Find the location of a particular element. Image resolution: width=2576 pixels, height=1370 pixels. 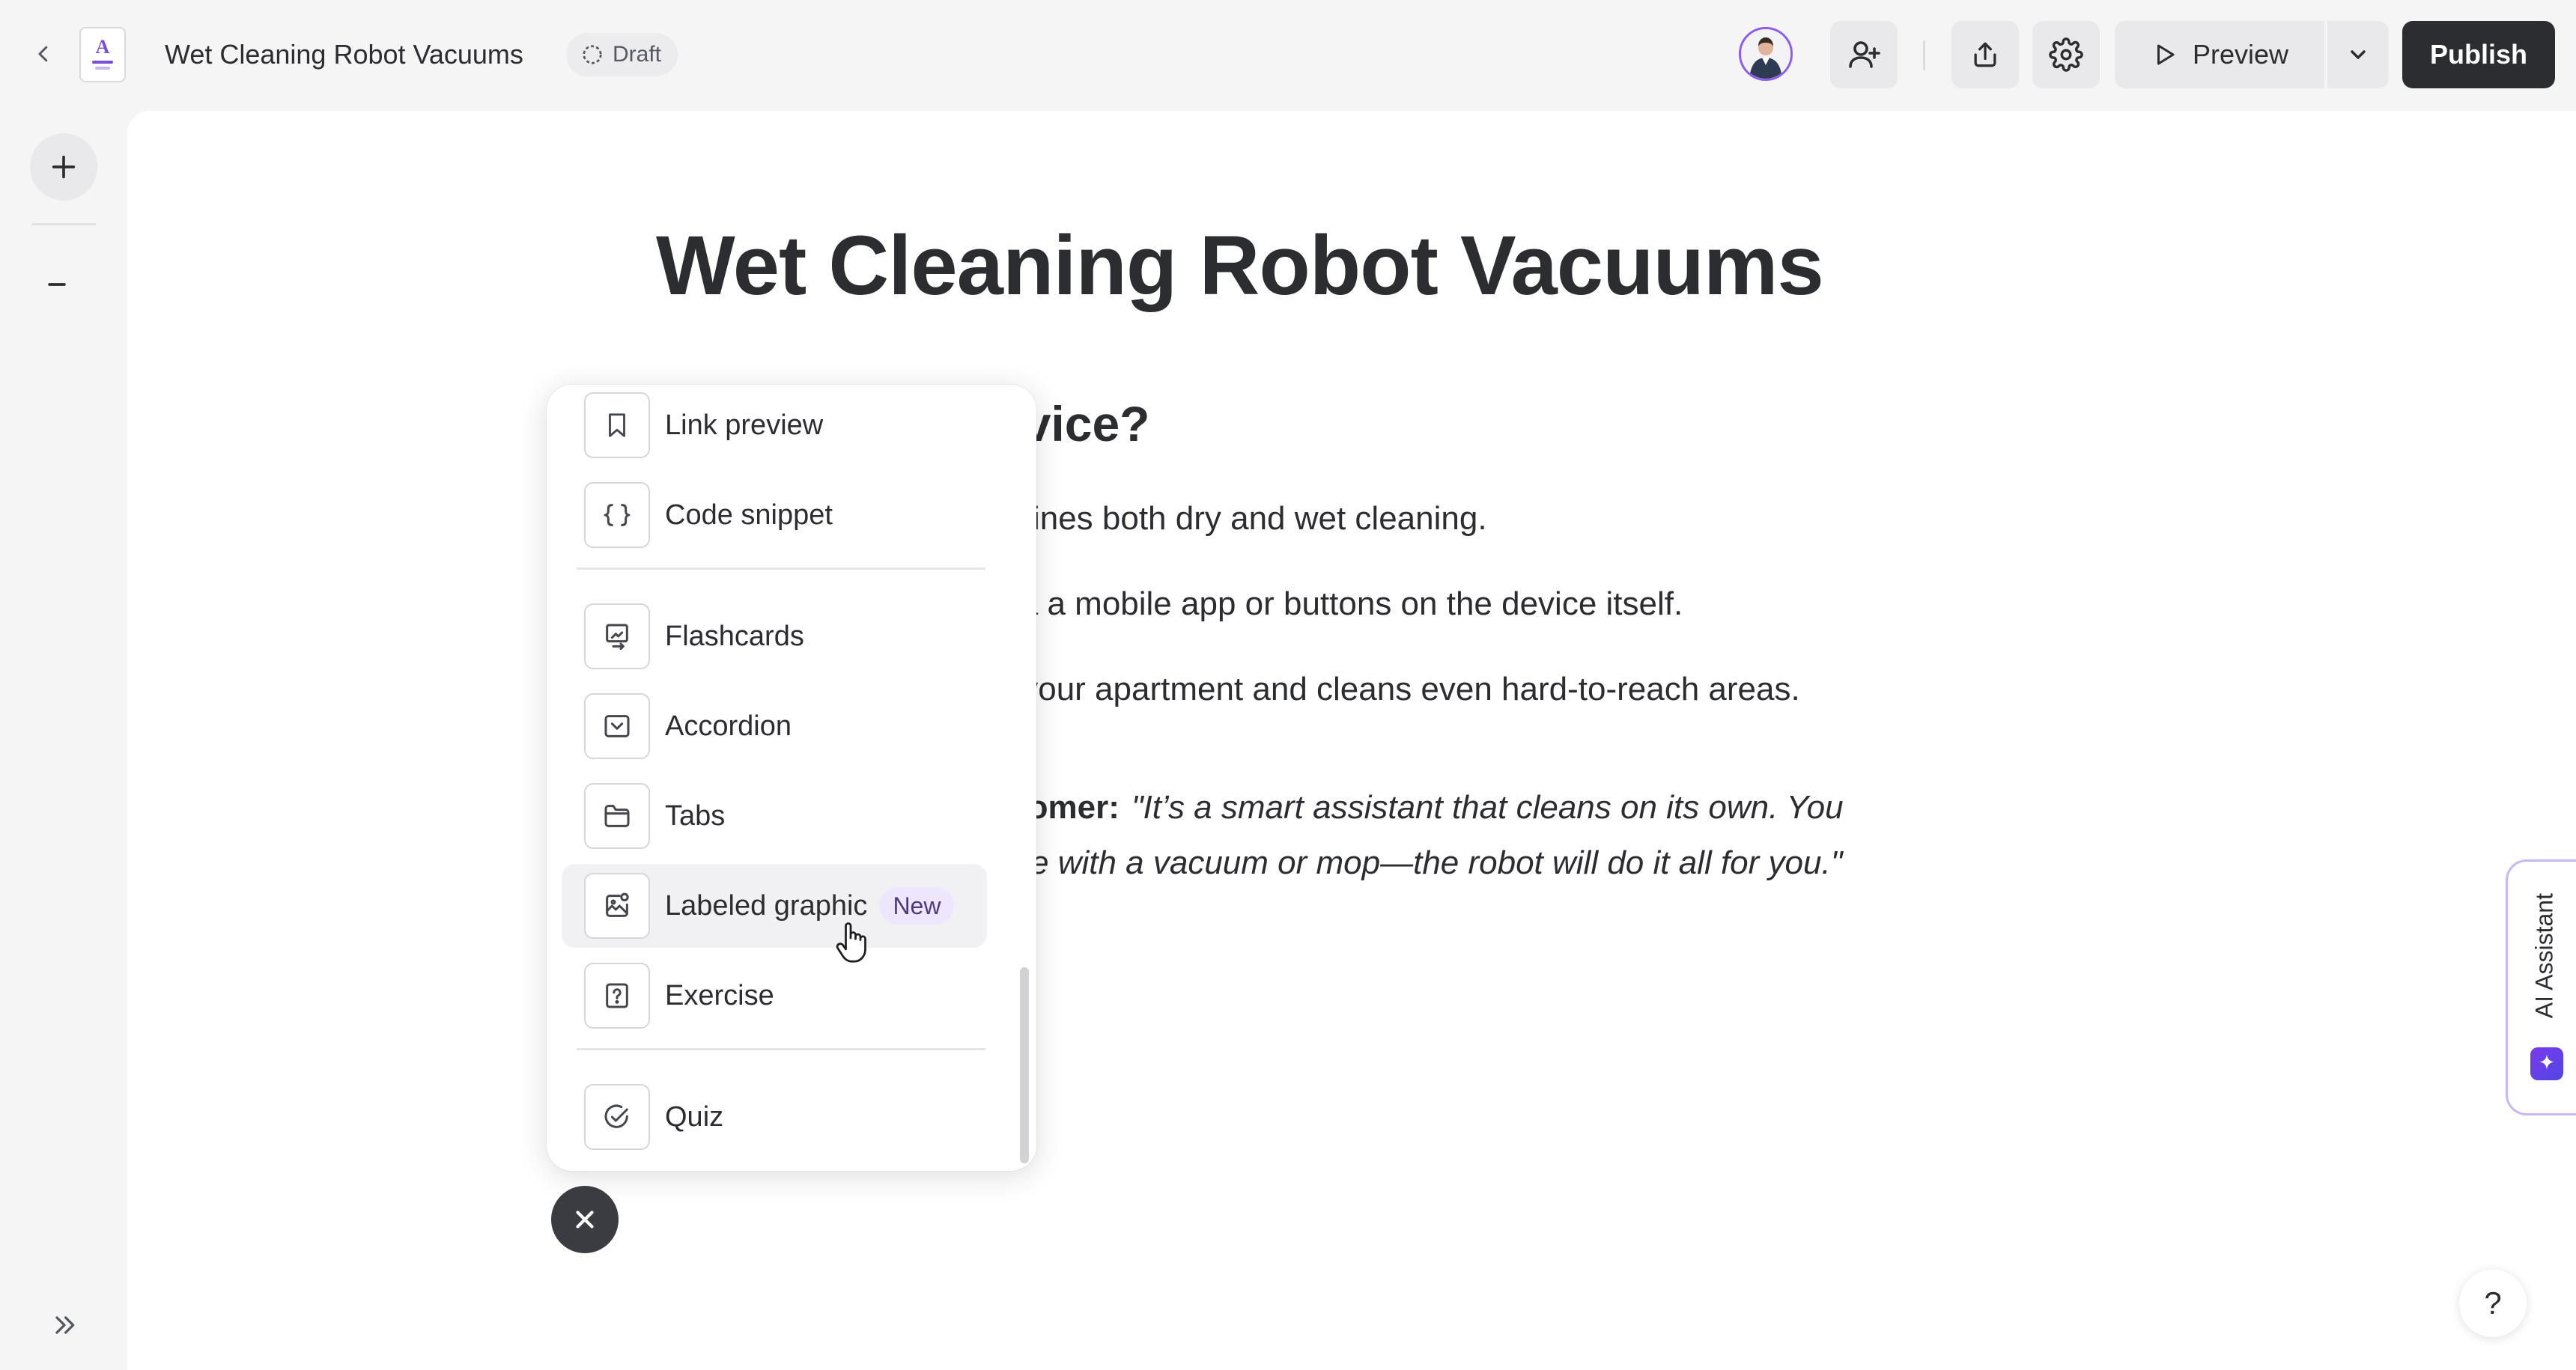

menu-item-link-preview: Link preview is located at coordinates (774, 426).